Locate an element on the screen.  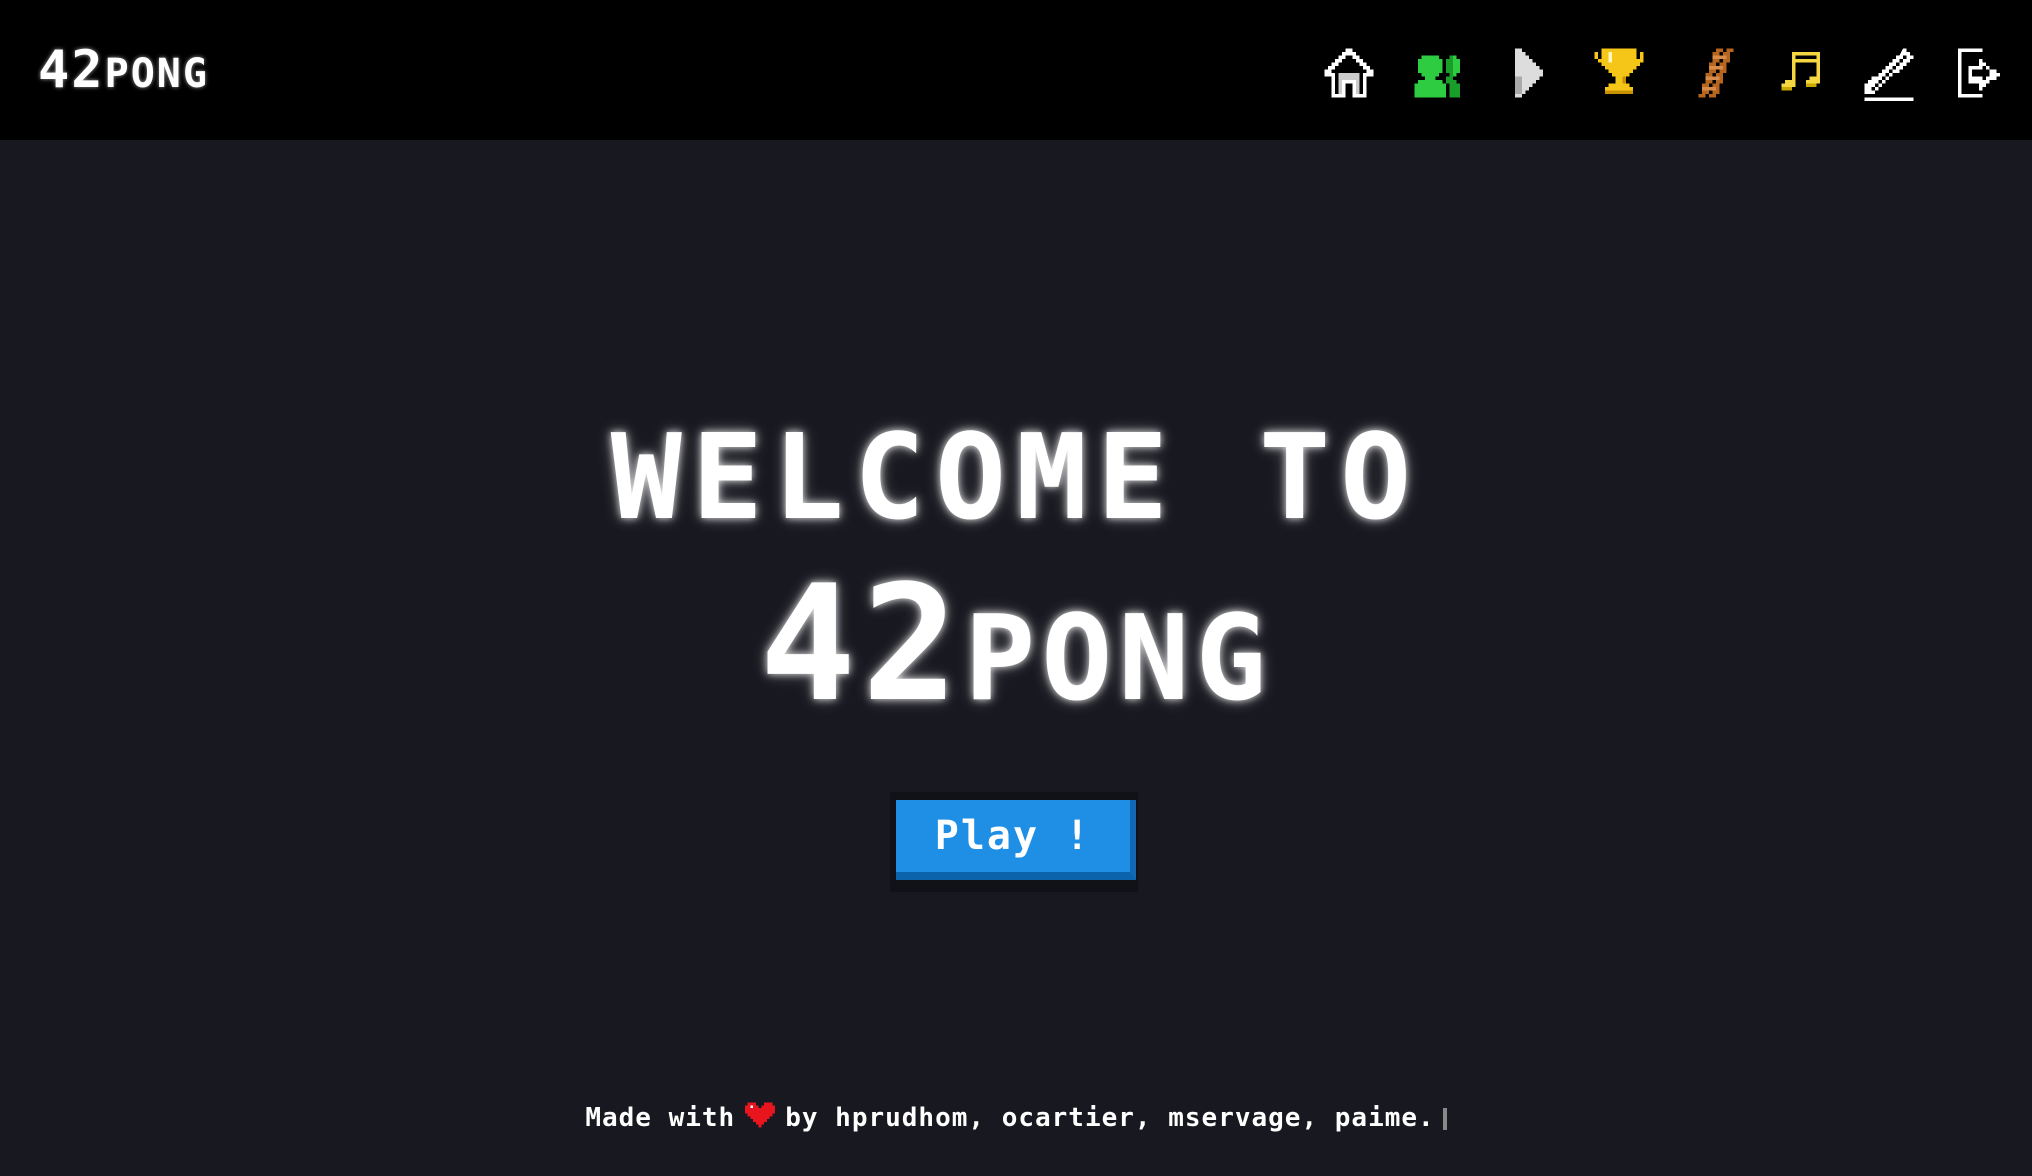
nav-edit-button is located at coordinates (1889, 73).